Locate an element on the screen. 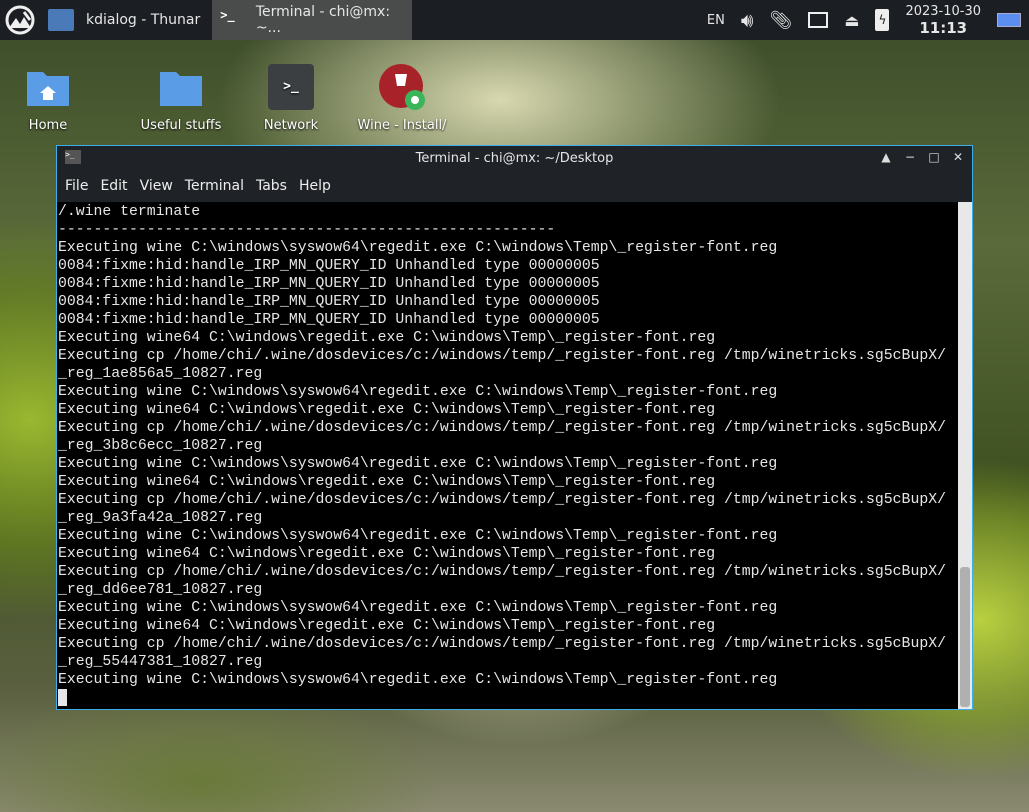 This screenshot has width=1029, height=812. desktop-icon-wine: Wine - Install/ is located at coordinates (402, 98).